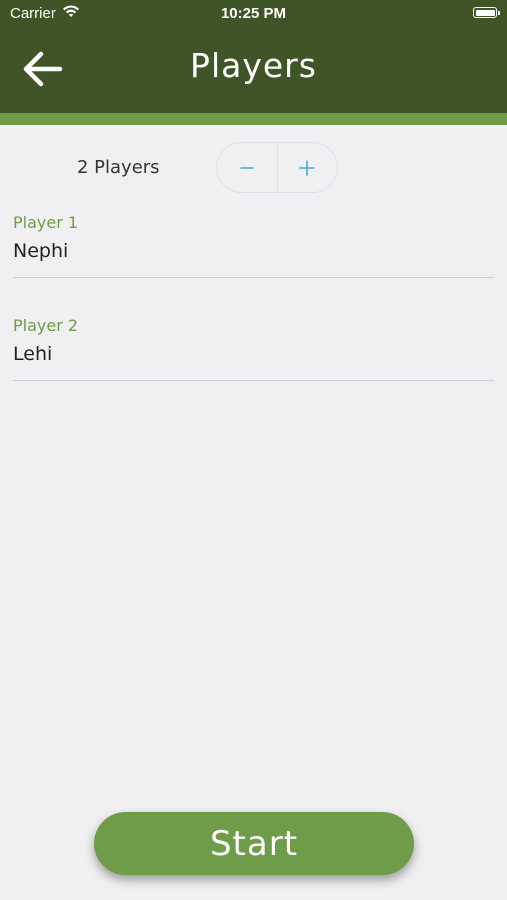 This screenshot has height=900, width=507. I want to click on players-count-stepper, so click(277, 167).